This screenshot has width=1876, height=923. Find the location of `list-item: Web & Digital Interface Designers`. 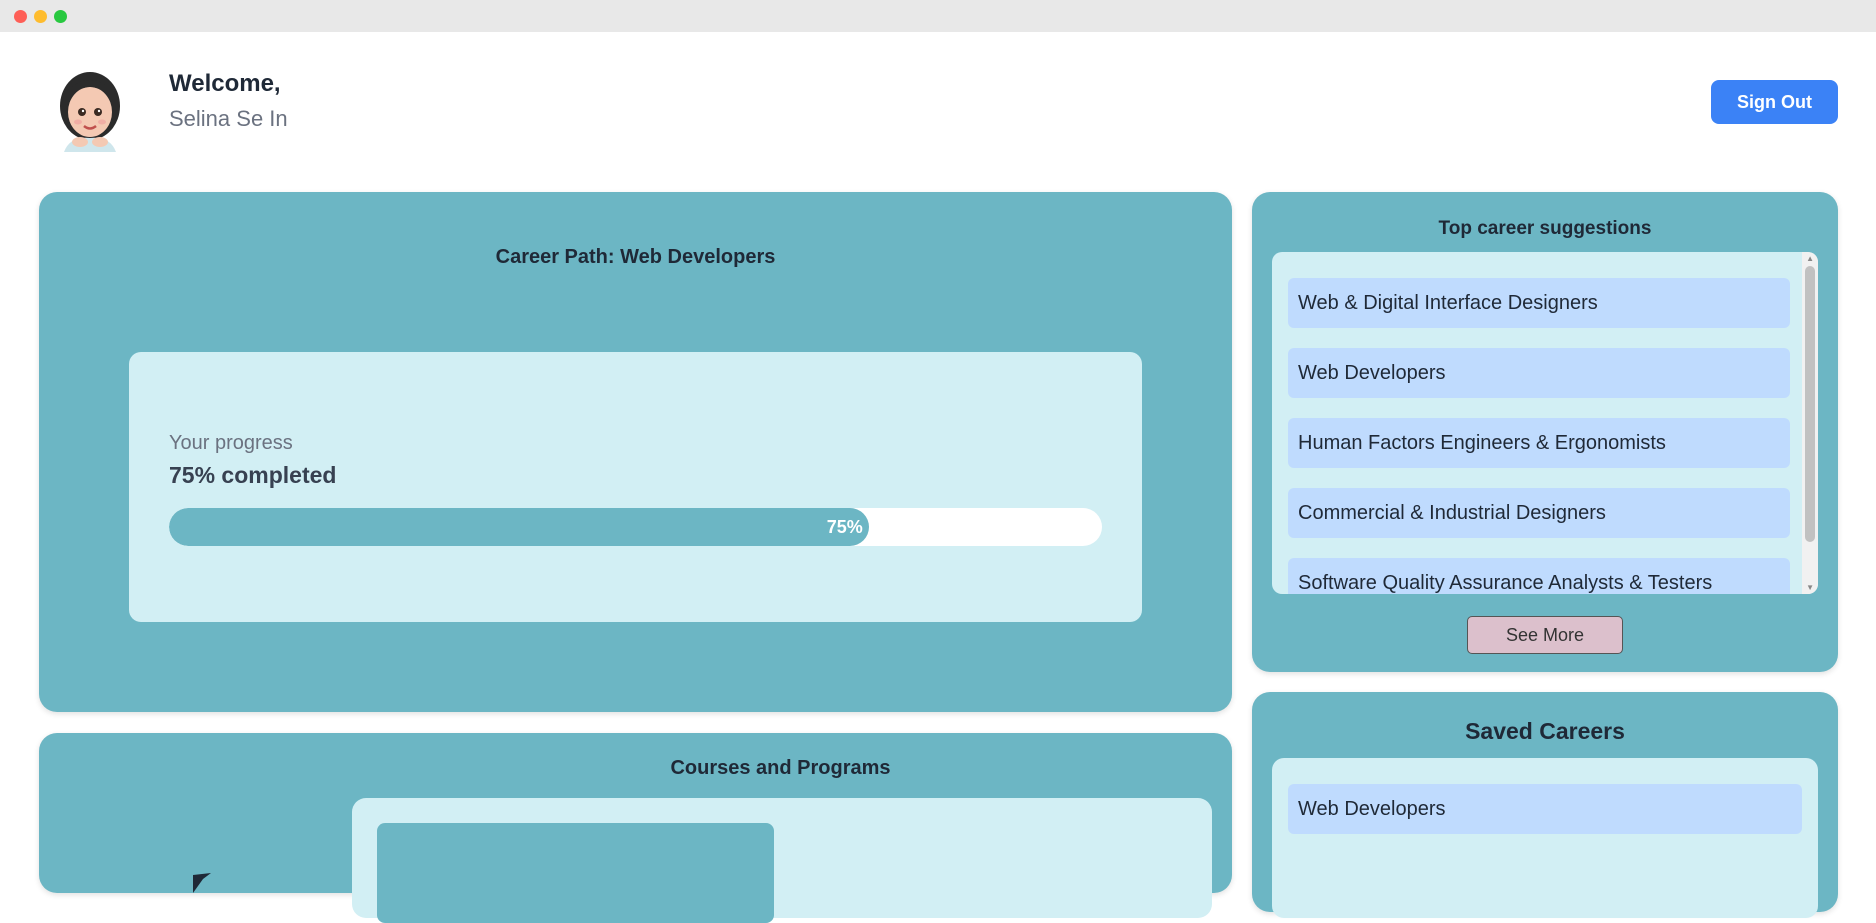

list-item: Web & Digital Interface Designers is located at coordinates (1539, 303).